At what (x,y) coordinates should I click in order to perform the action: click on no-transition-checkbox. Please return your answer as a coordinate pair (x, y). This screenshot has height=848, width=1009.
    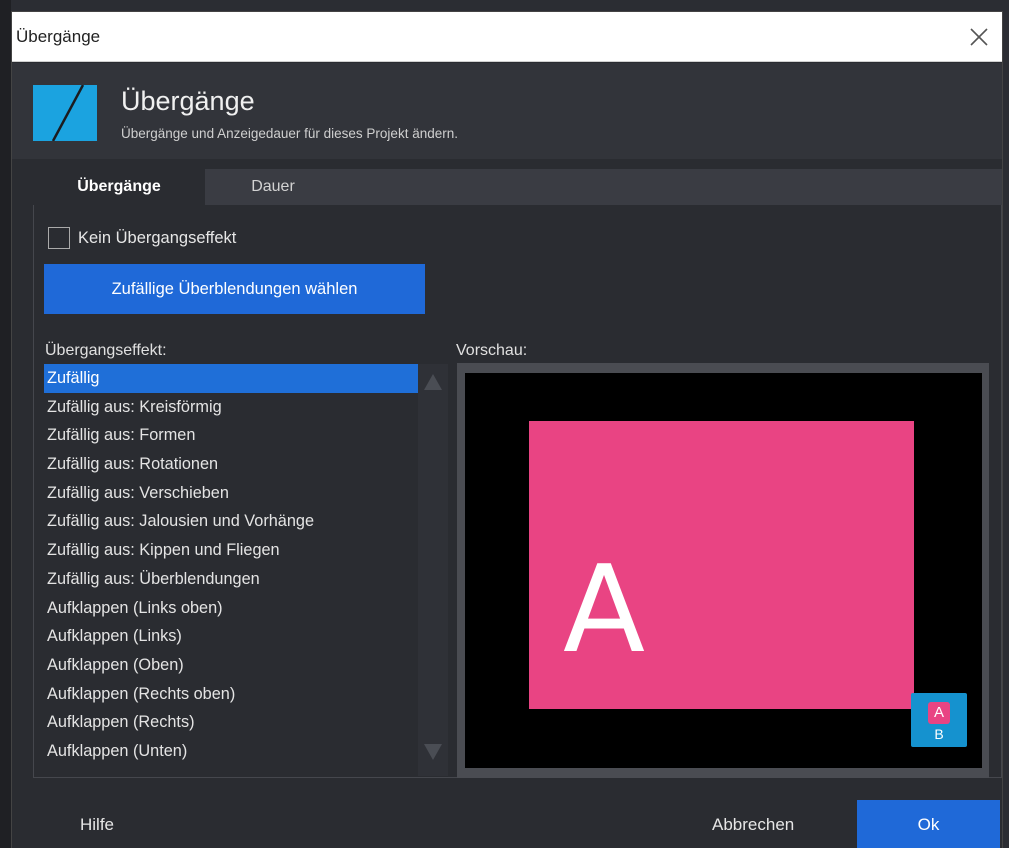
    Looking at the image, I should click on (59, 238).